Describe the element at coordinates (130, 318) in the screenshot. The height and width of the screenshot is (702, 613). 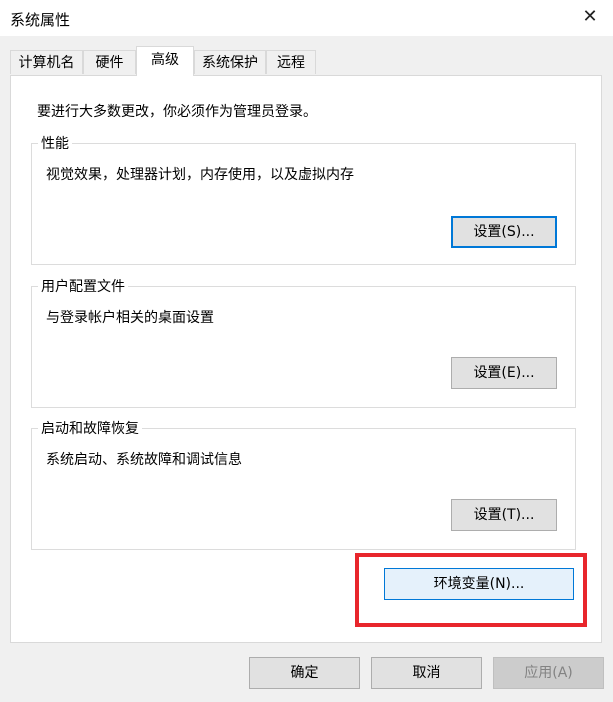
I see `user-profiles-description: 与登录帐户相关的桌面设置` at that location.